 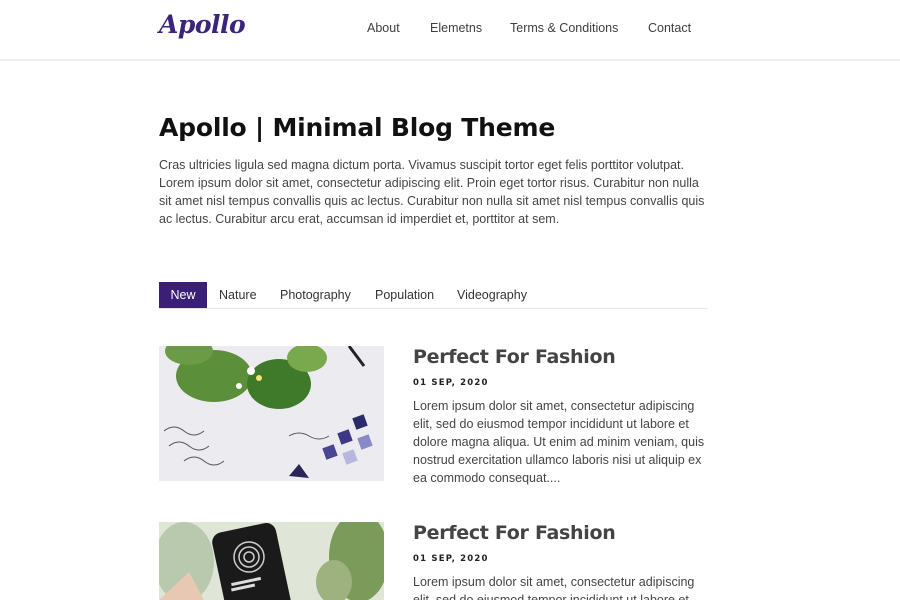 I want to click on tab-new: New, so click(x=183, y=295).